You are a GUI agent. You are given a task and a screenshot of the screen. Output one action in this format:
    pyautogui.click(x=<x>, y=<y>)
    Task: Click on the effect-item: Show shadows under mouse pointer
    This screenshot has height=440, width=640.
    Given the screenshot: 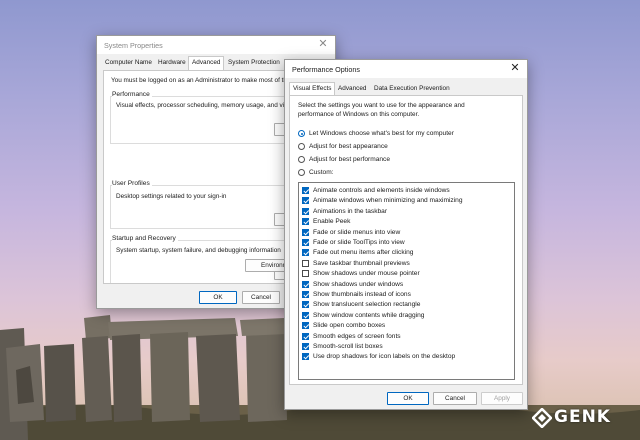 What is the action you would take?
    pyautogui.click(x=407, y=274)
    